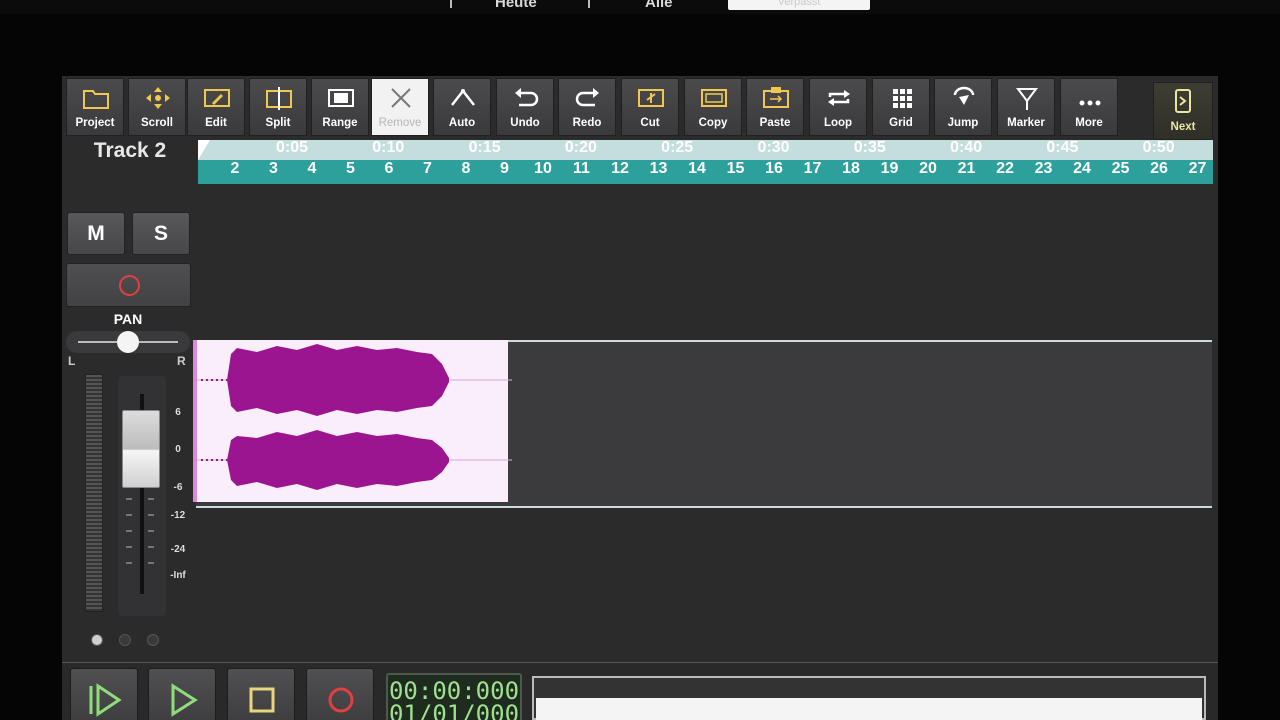 This screenshot has height=720, width=1280. What do you see at coordinates (279, 98) in the screenshot?
I see `split-icon` at bounding box center [279, 98].